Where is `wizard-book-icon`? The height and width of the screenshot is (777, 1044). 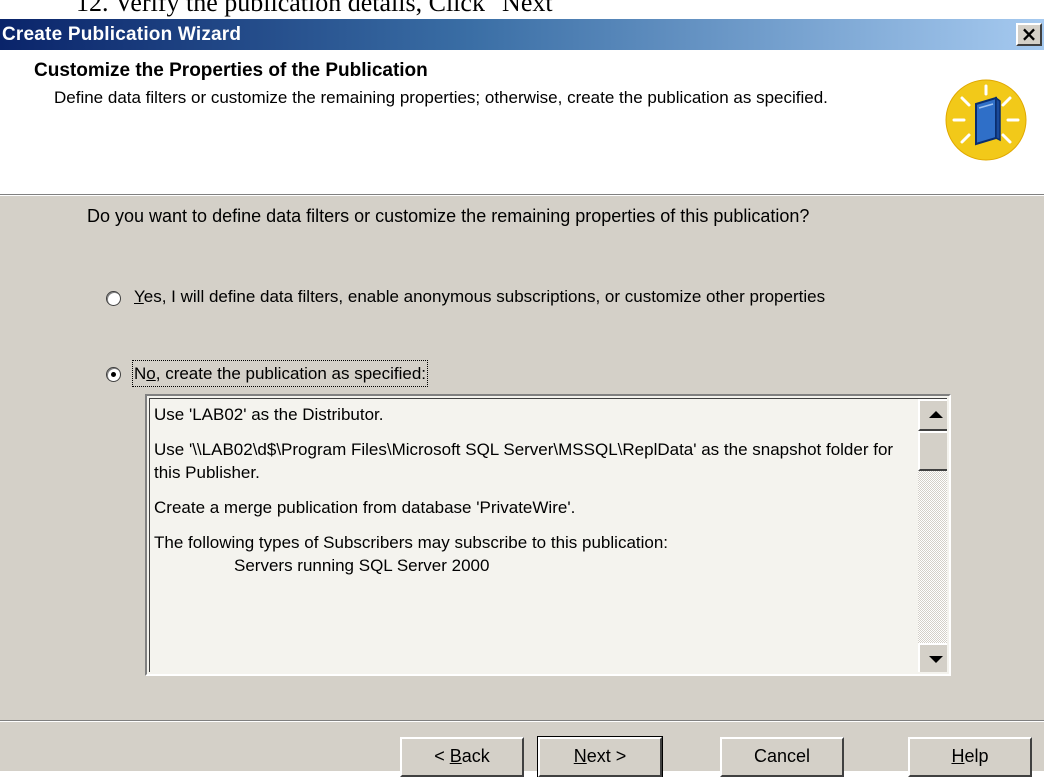
wizard-book-icon is located at coordinates (986, 120).